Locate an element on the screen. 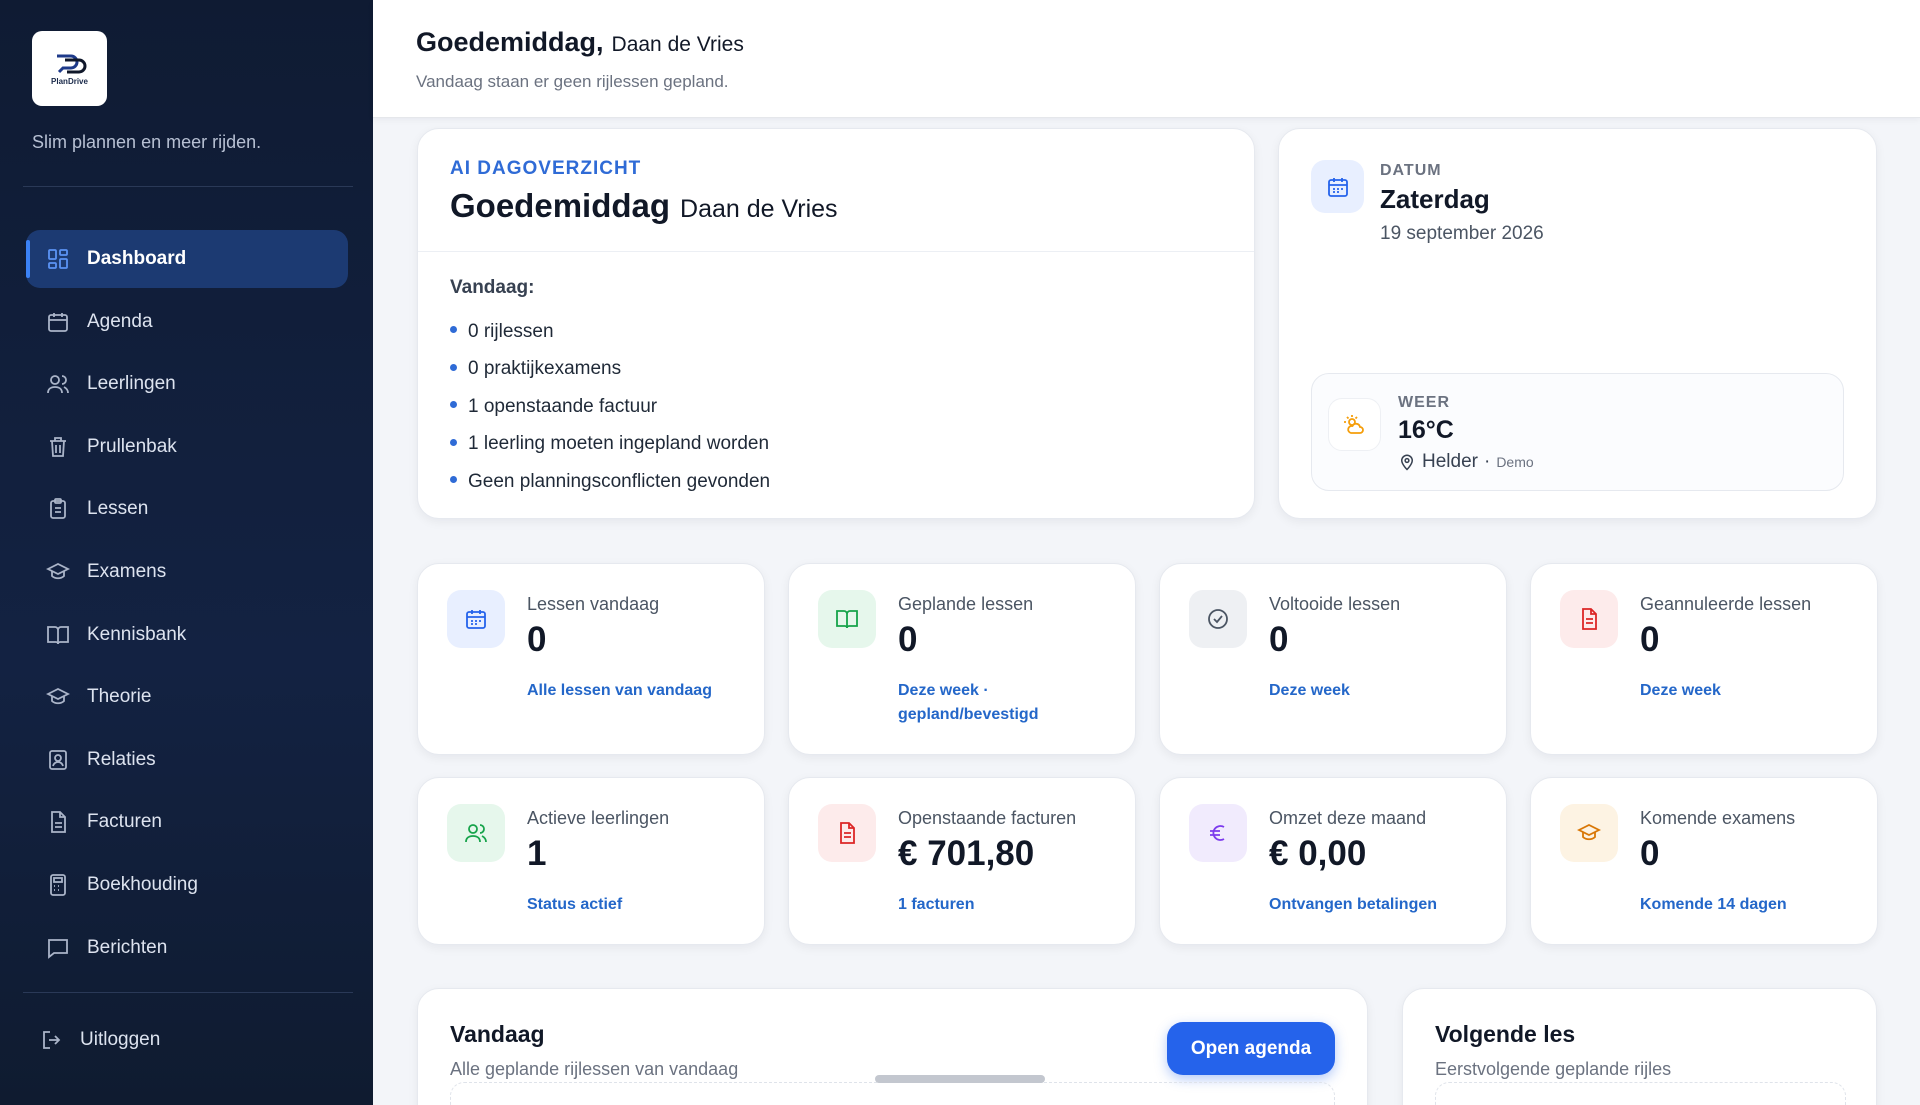 The width and height of the screenshot is (1920, 1105). tagline: Slim plannen en meer rijden. is located at coordinates (147, 142).